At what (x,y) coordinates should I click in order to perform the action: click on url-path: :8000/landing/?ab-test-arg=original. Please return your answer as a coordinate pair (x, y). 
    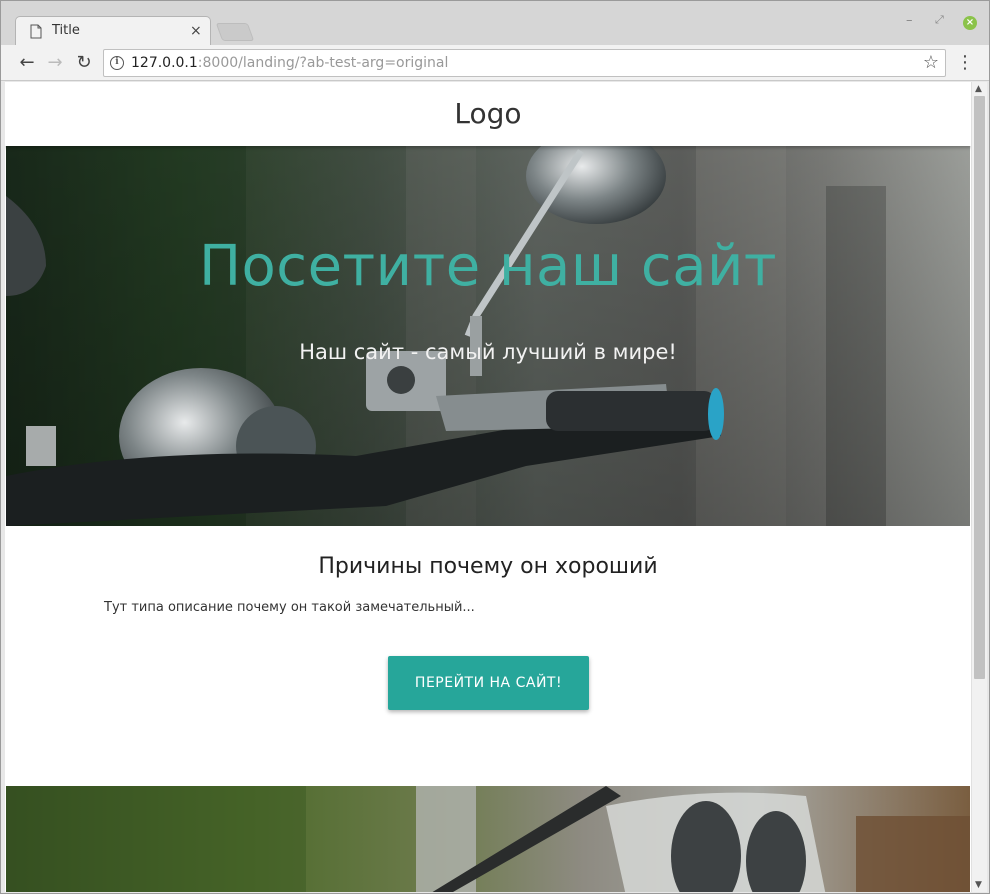
    Looking at the image, I should click on (323, 63).